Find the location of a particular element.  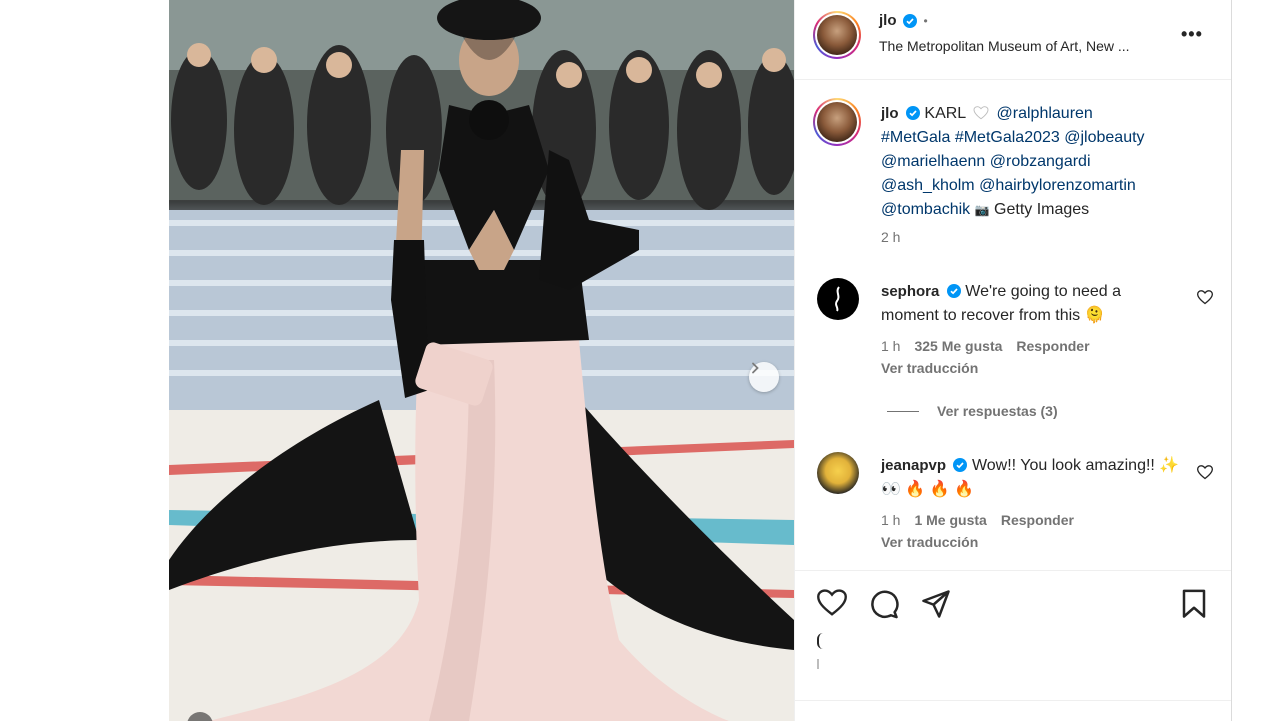

caption-avatar is located at coordinates (837, 122).